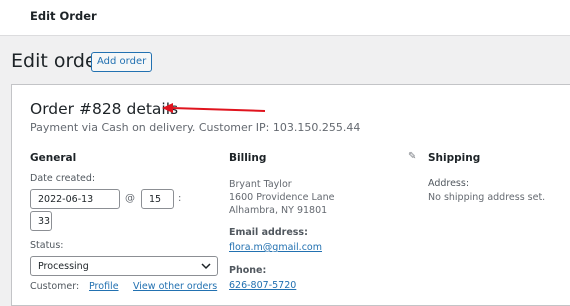 The image size is (570, 306). I want to click on date-created-input: 2022-06-13, so click(75, 199).